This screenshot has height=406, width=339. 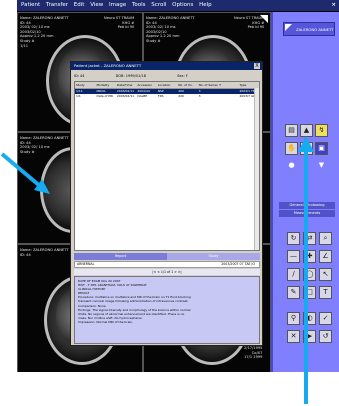 I want to click on report-tabs: Report Study, so click(x=167, y=256).